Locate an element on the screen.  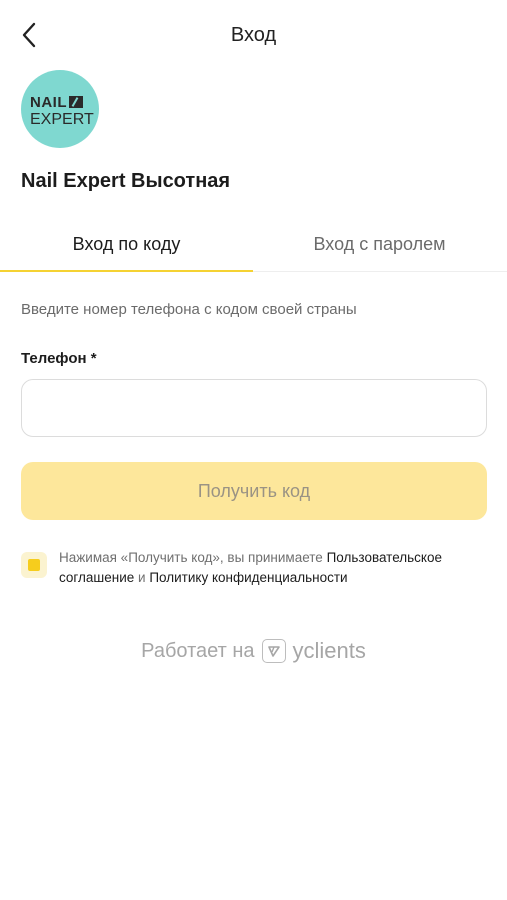
consent-conjunction: и is located at coordinates (142, 577).